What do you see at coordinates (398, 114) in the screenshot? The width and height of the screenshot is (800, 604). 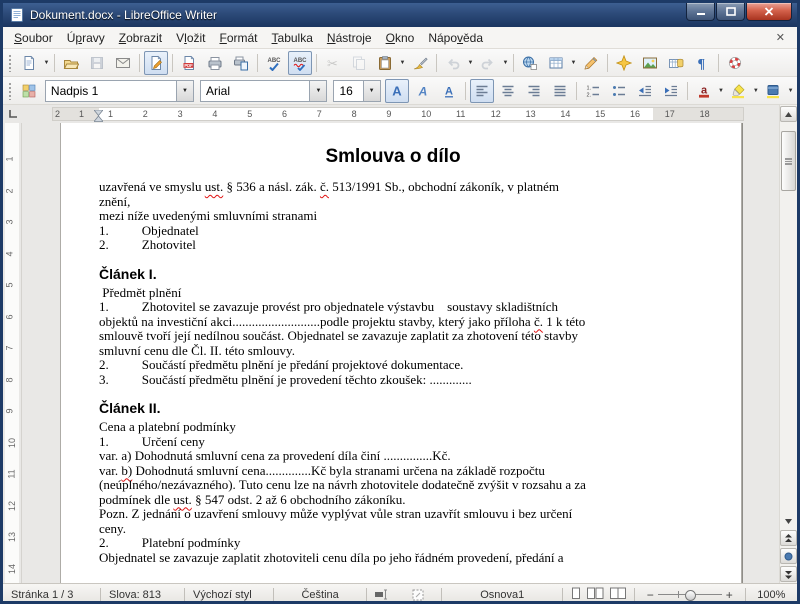 I see `horizontal-ruler: 2 1 1 2 3 4 5 6 7 8 9 10 11 12 13 14 15 16 17 18` at bounding box center [398, 114].